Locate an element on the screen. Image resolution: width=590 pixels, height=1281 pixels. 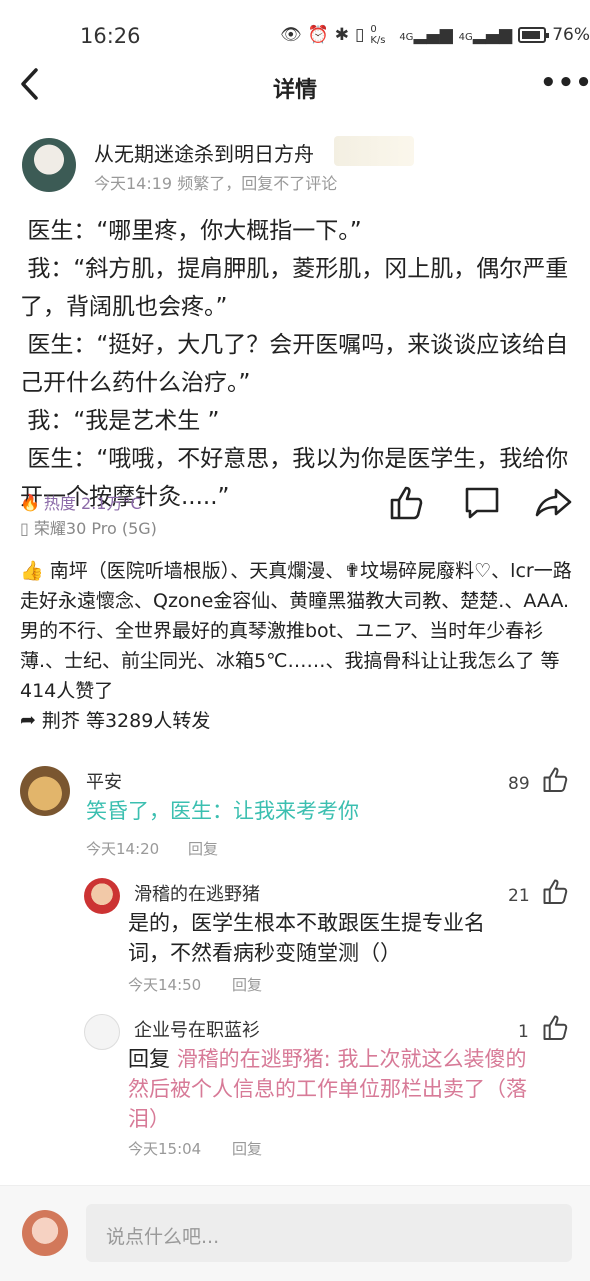
reply-target: 滑稽的在逃野猪: is located at coordinates (254, 1059).